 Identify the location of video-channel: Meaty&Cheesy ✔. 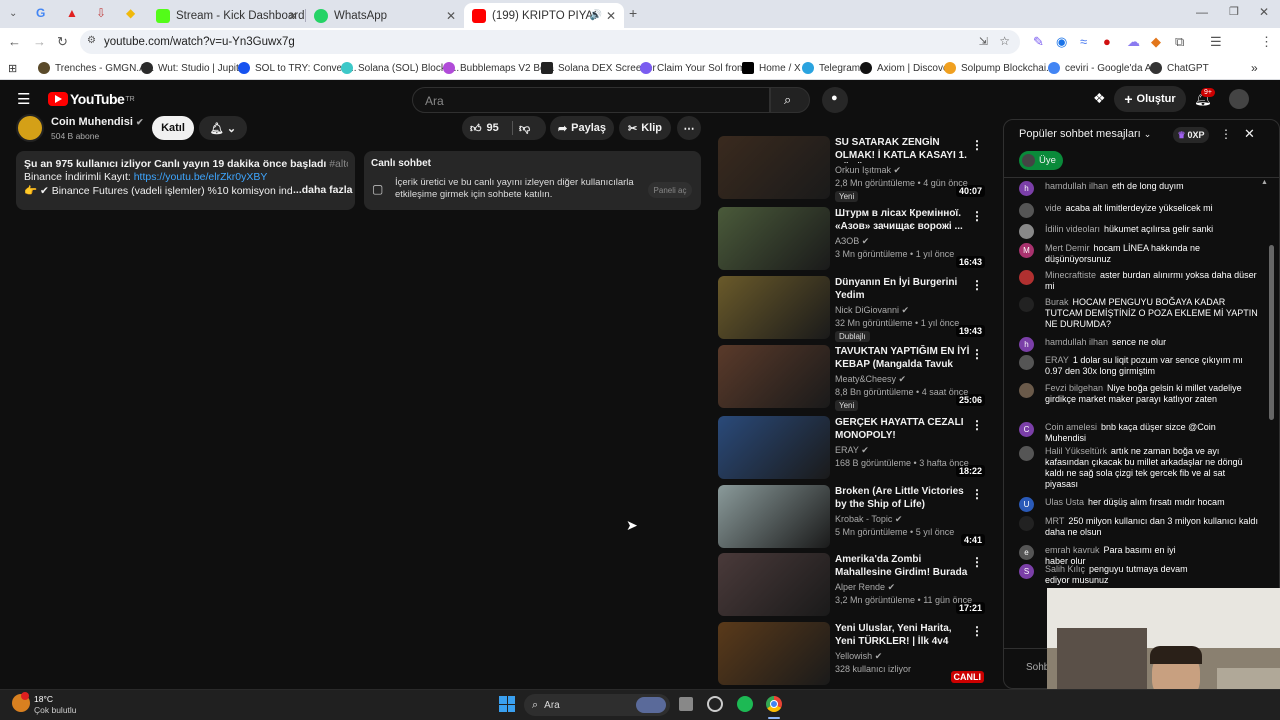
(870, 379).